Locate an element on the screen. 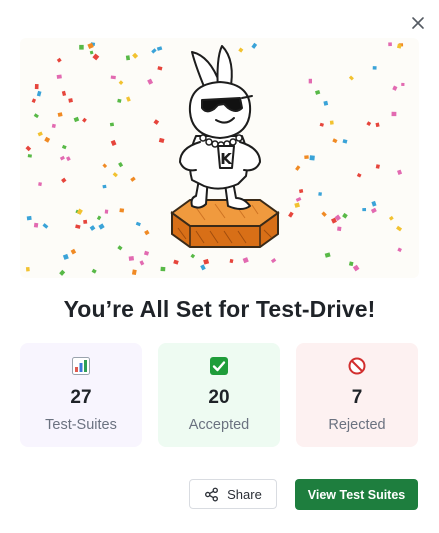 The height and width of the screenshot is (533, 439). stat-value: 20 is located at coordinates (219, 397).